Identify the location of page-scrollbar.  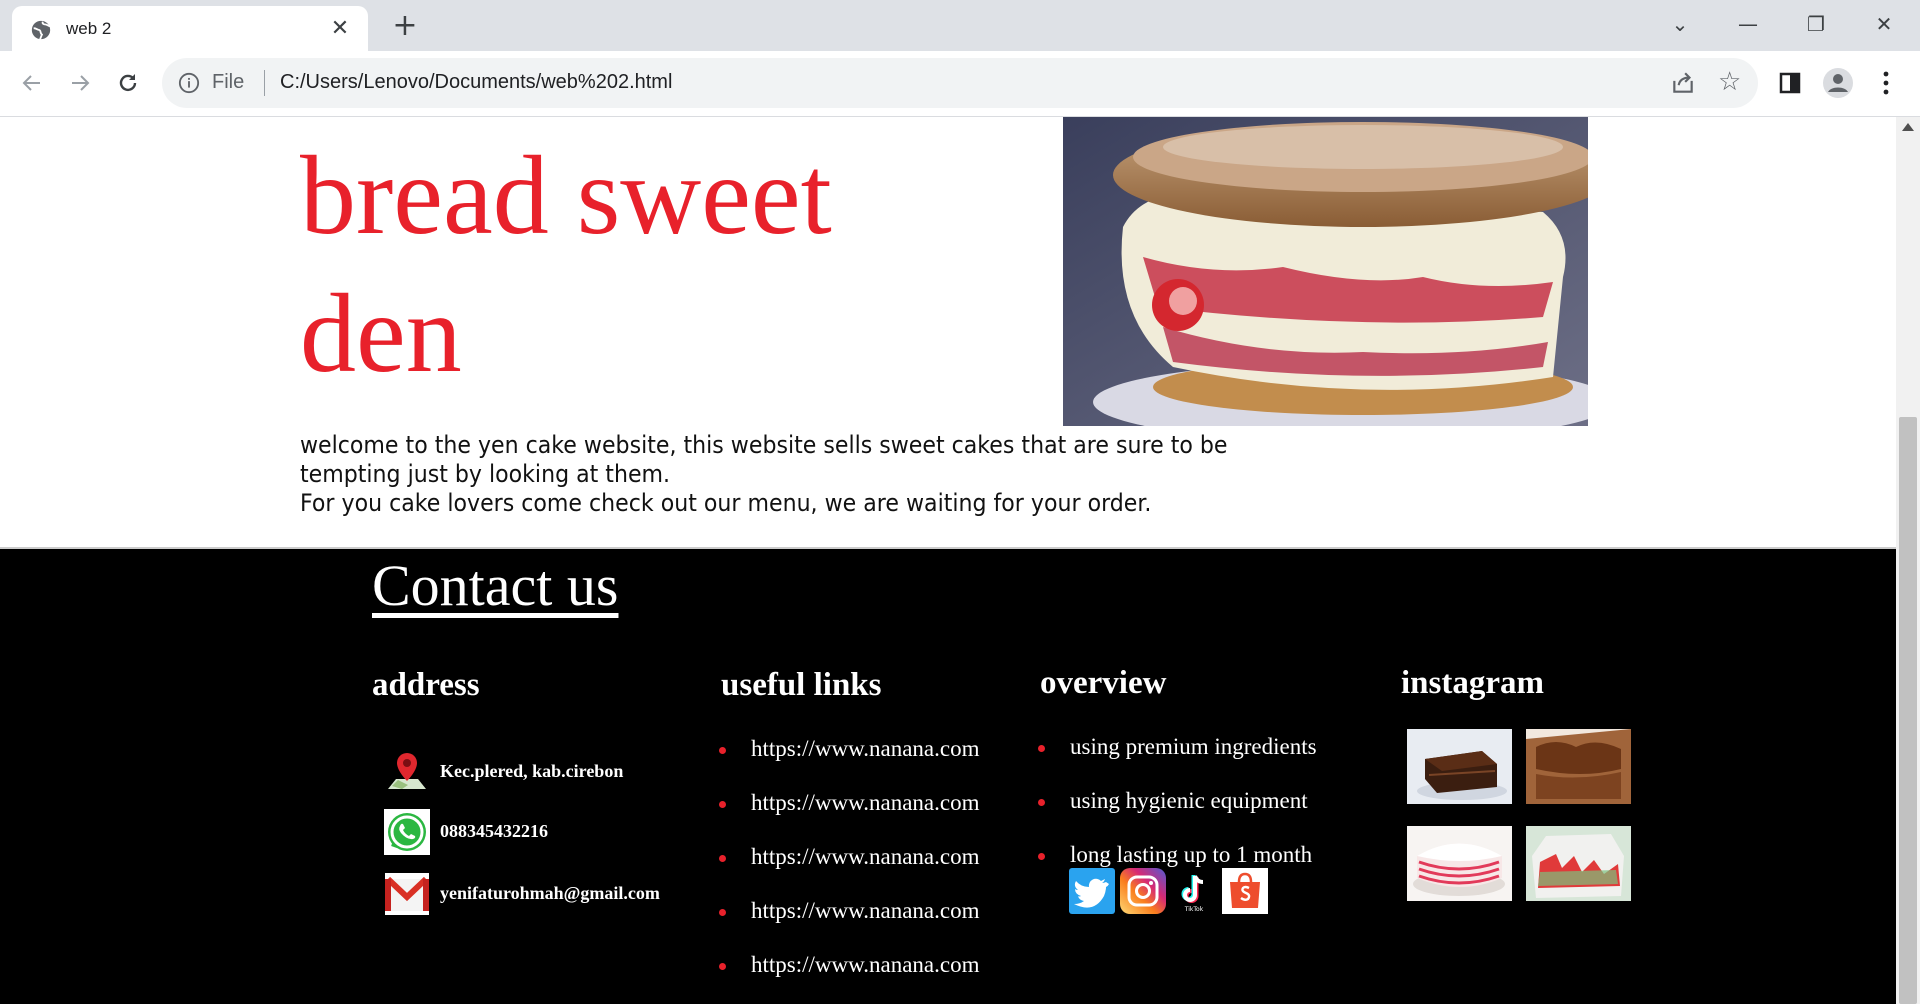
(1908, 560).